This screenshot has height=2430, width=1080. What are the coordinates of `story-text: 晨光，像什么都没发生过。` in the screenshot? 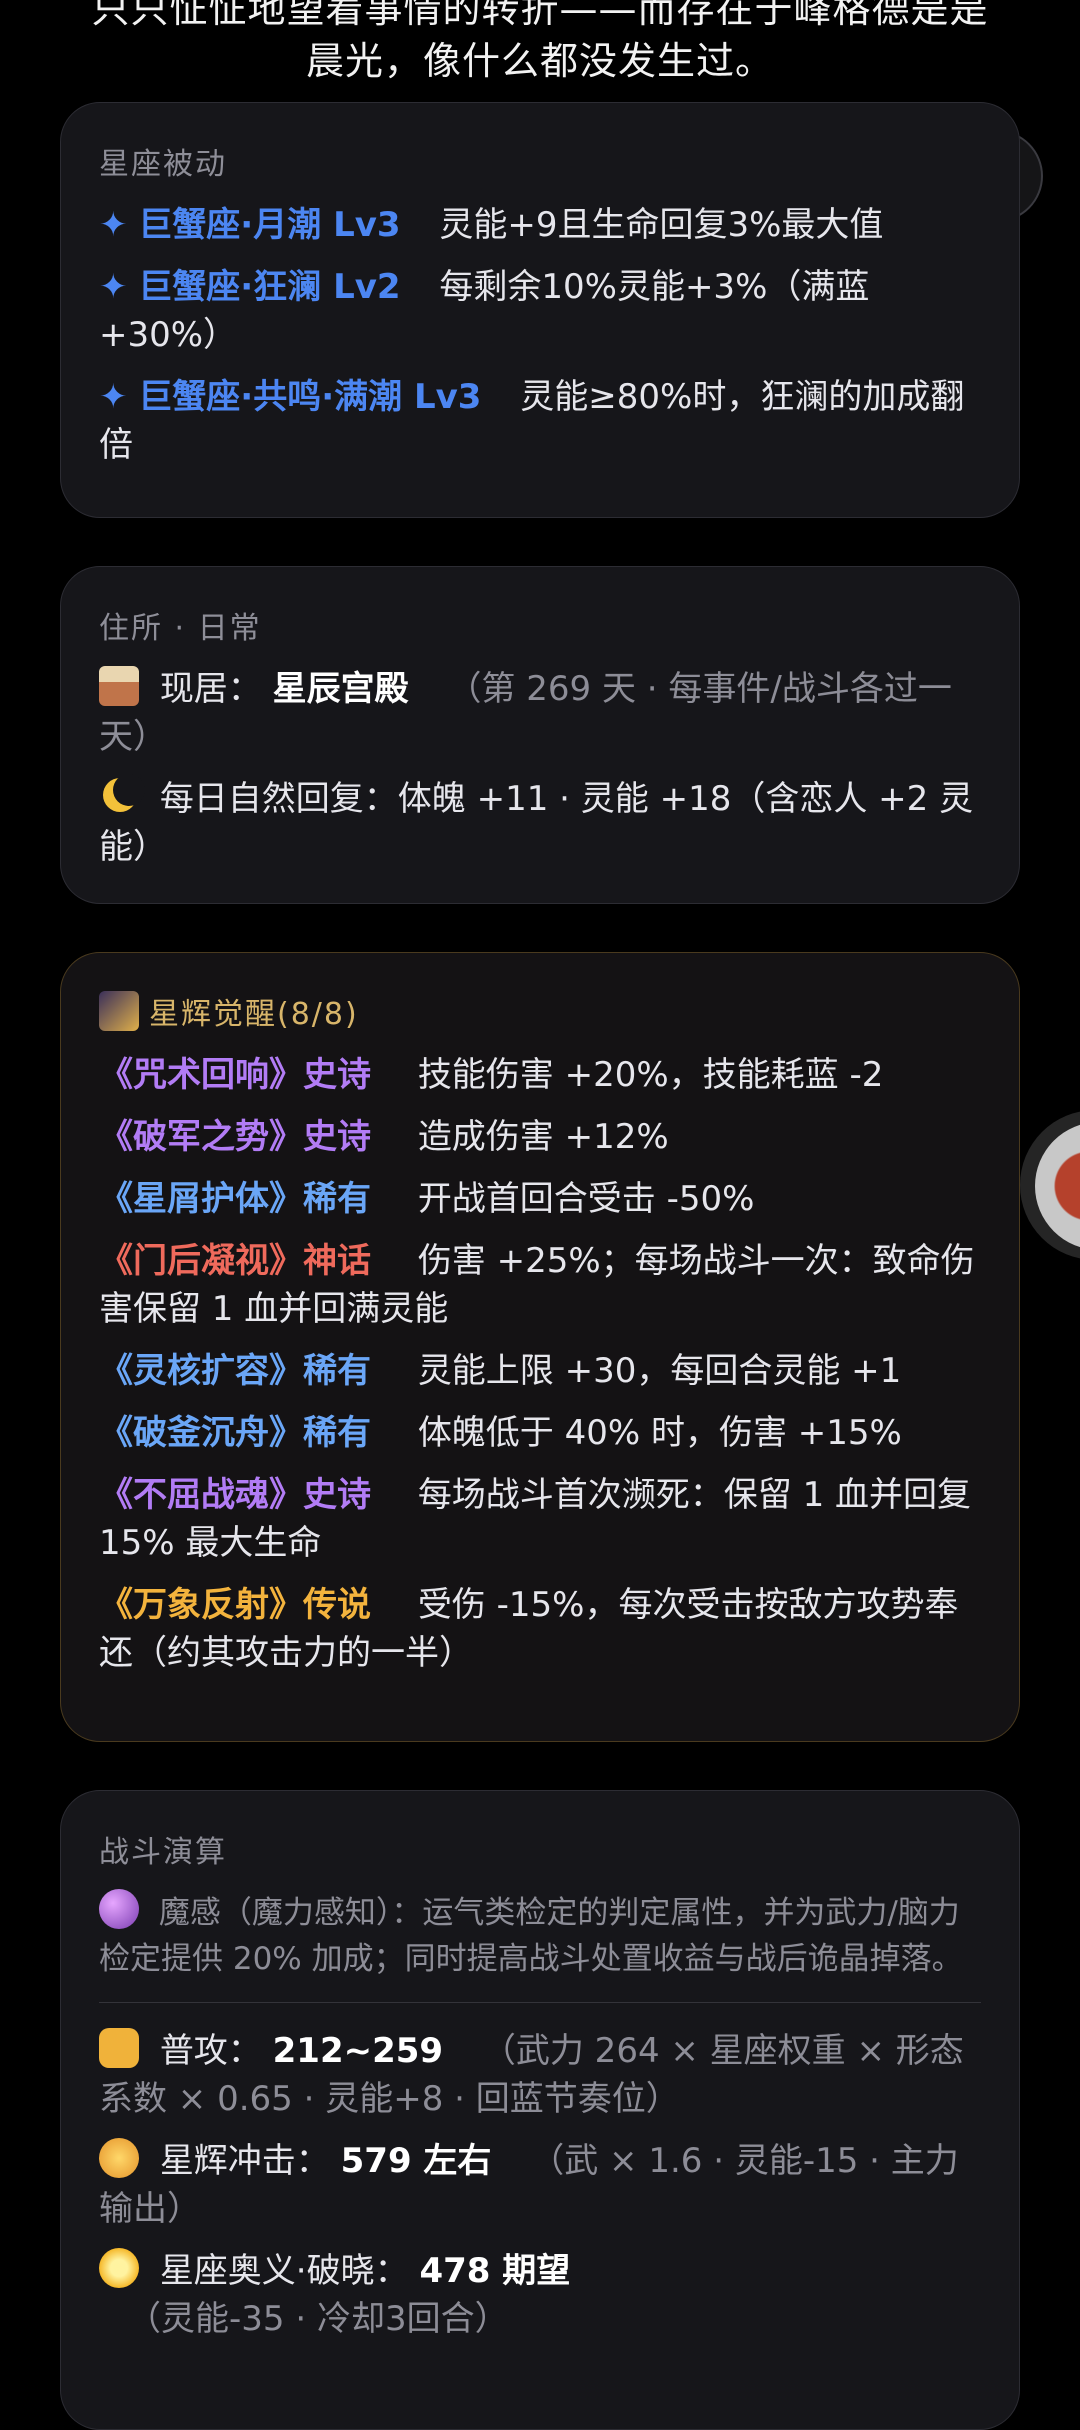 It's located at (539, 61).